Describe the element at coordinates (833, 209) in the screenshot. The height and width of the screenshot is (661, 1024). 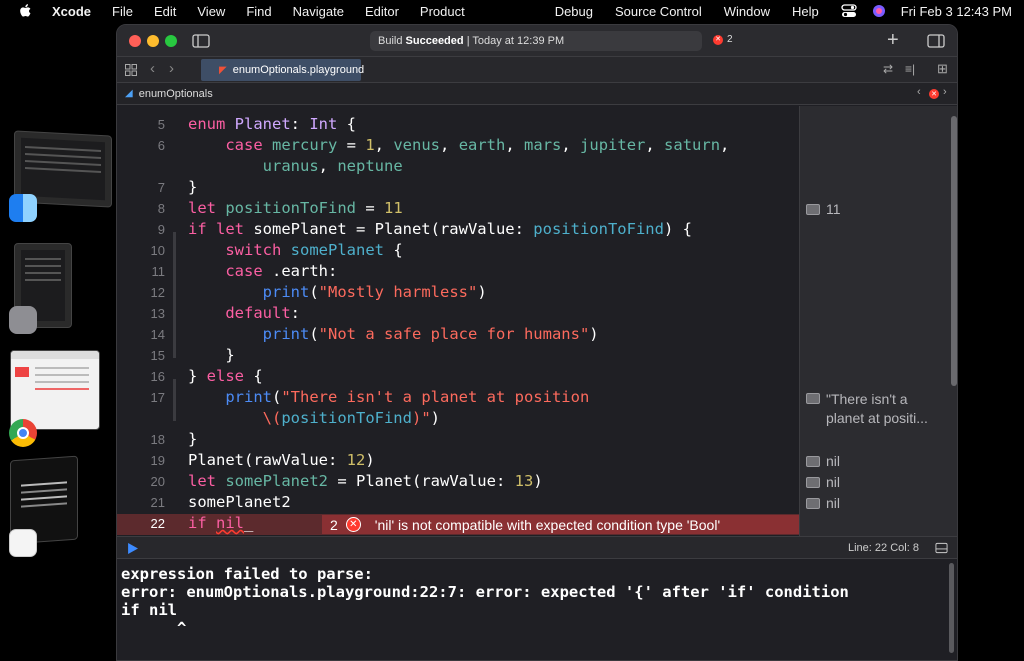
I see `result-value: 11` at that location.